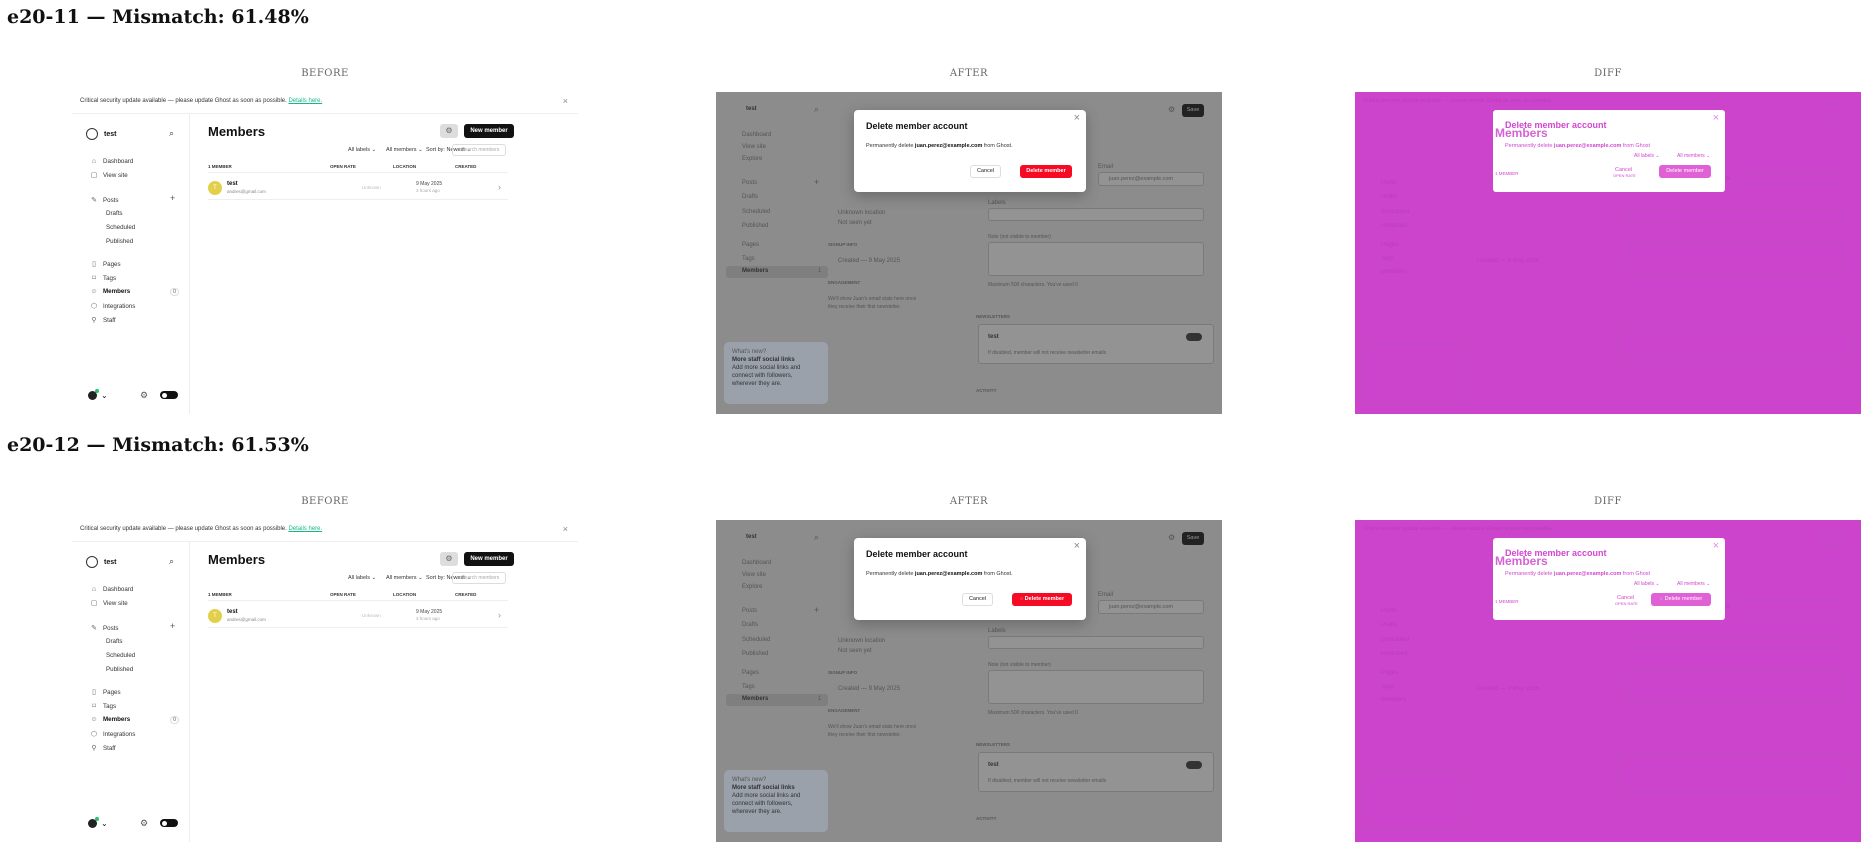 The width and height of the screenshot is (1873, 851). I want to click on delete-member-button: Delete member, so click(1046, 171).